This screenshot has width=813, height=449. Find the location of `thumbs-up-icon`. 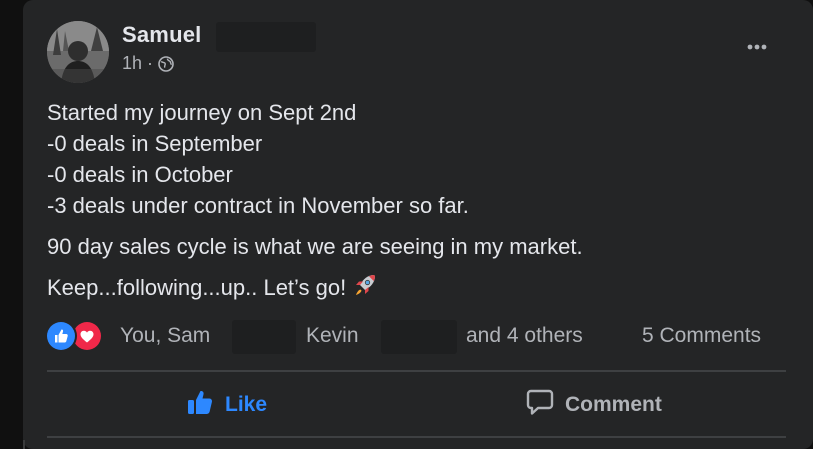

thumbs-up-icon is located at coordinates (200, 405).